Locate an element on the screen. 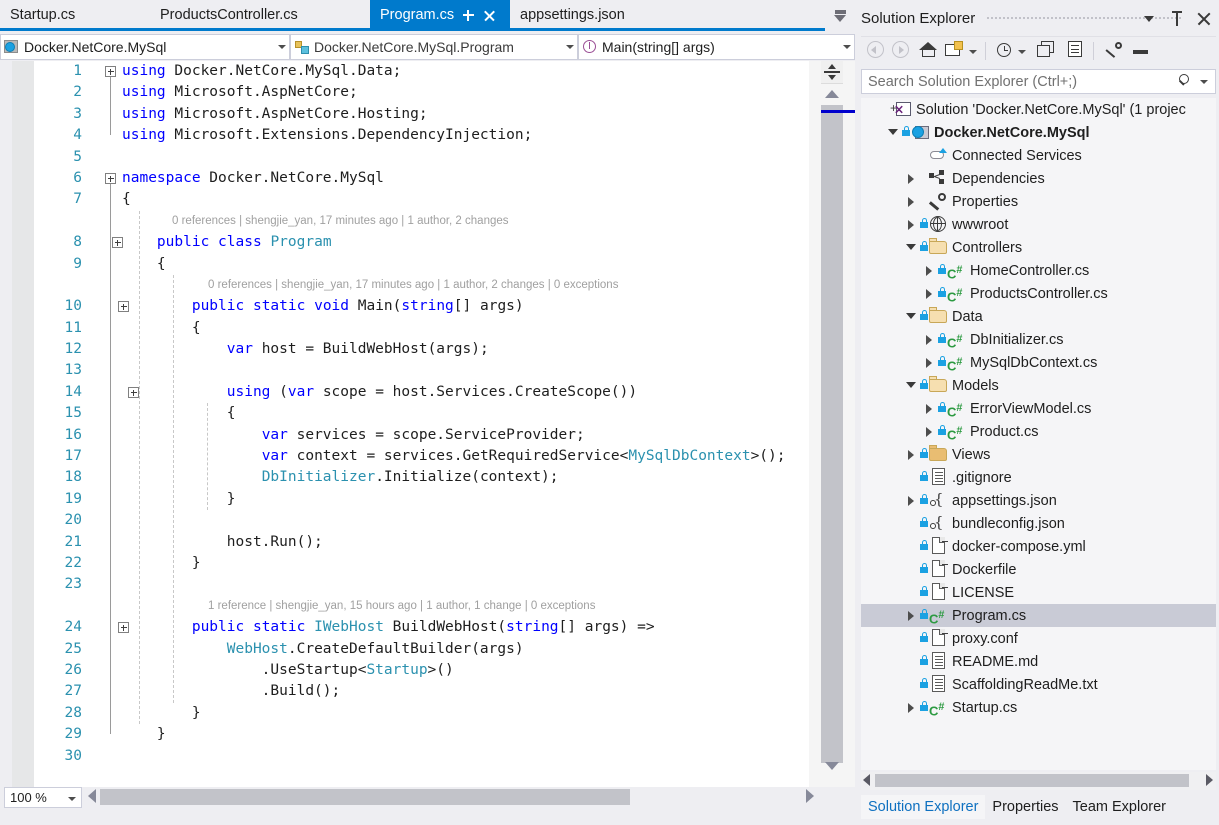 The image size is (1219, 825). horizontal-scrollbar-thumb is located at coordinates (1032, 780).